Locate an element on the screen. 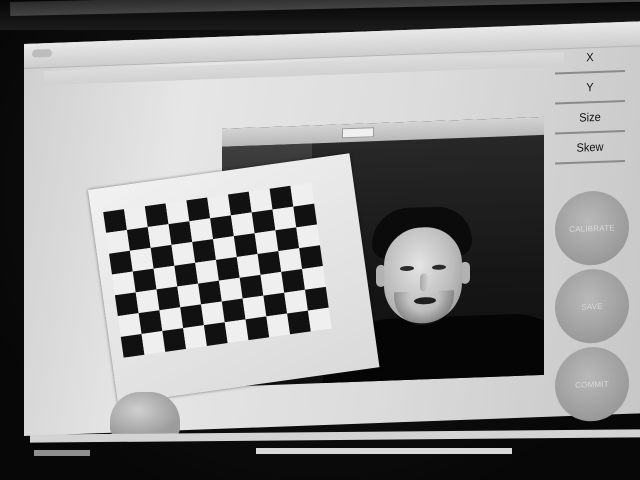 This screenshot has height=480, width=640. person-face is located at coordinates (423, 276).